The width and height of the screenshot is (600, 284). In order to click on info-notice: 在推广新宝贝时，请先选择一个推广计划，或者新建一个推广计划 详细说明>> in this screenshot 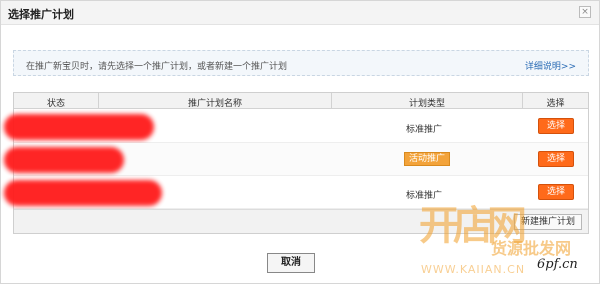, I will do `click(301, 63)`.